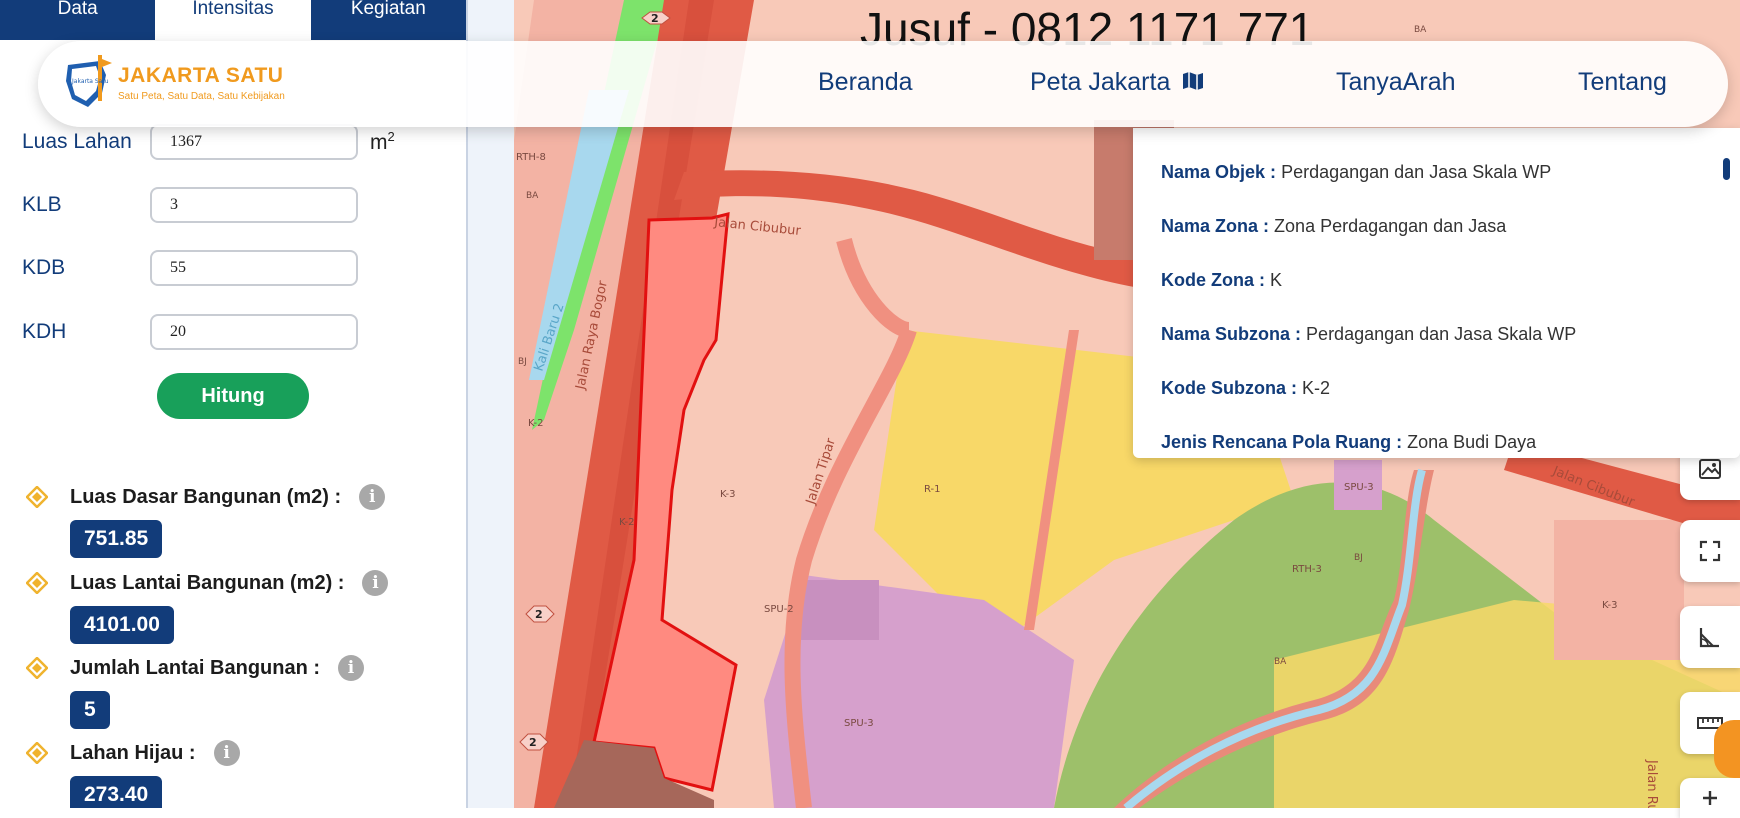  I want to click on klb-label: KLB, so click(42, 204).